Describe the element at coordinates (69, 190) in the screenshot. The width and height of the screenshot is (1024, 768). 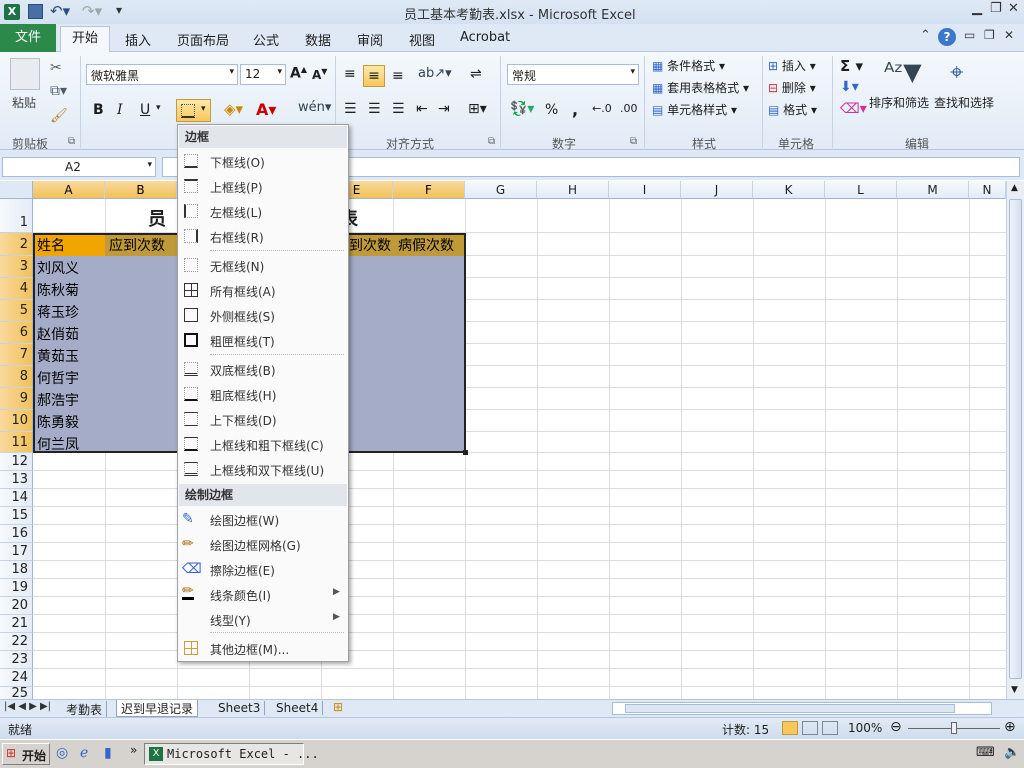
I see `column-header-a: A` at that location.